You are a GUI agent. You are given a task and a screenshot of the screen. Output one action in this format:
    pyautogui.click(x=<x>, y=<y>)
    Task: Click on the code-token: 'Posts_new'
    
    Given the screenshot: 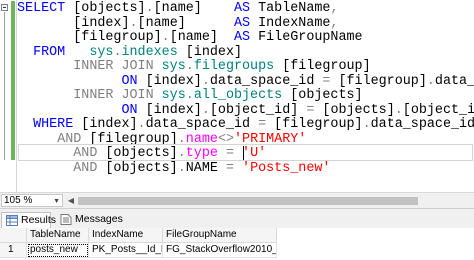 What is the action you would take?
    pyautogui.click(x=286, y=168)
    